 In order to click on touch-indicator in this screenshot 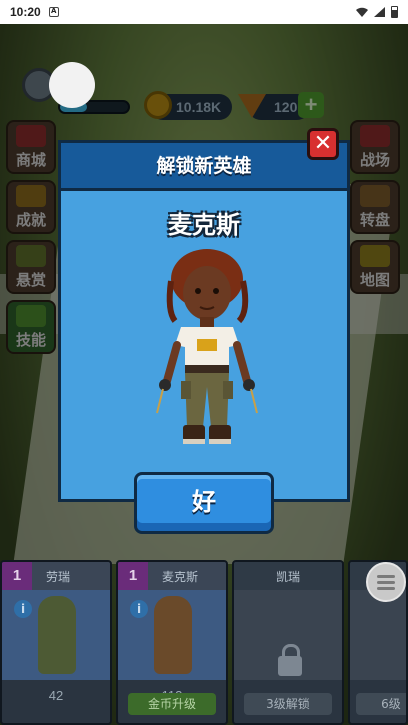, I will do `click(72, 85)`.